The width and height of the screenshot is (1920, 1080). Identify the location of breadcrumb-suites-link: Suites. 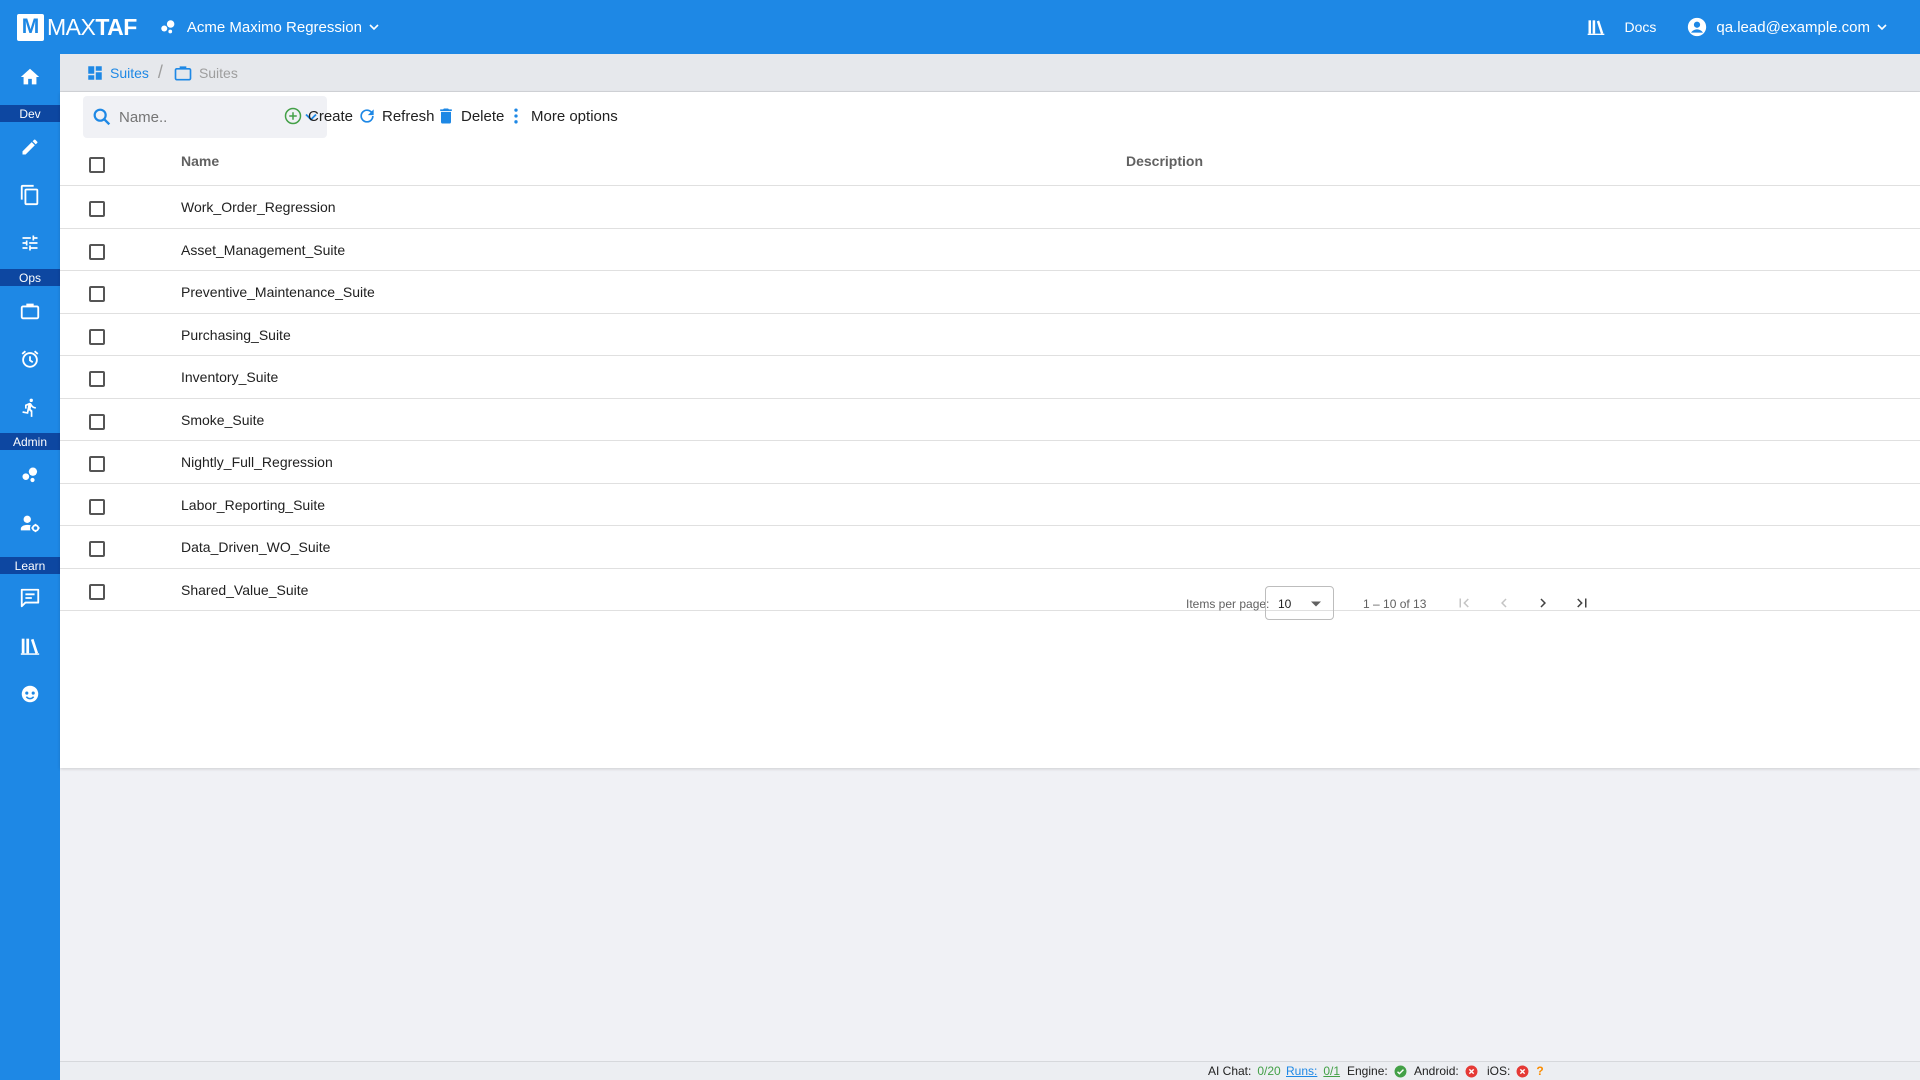
(117, 73).